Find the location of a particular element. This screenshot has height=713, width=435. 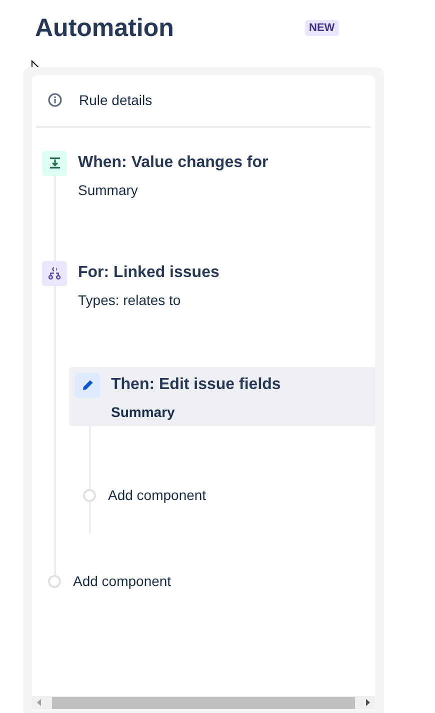

hierarchy-icon is located at coordinates (54, 273).